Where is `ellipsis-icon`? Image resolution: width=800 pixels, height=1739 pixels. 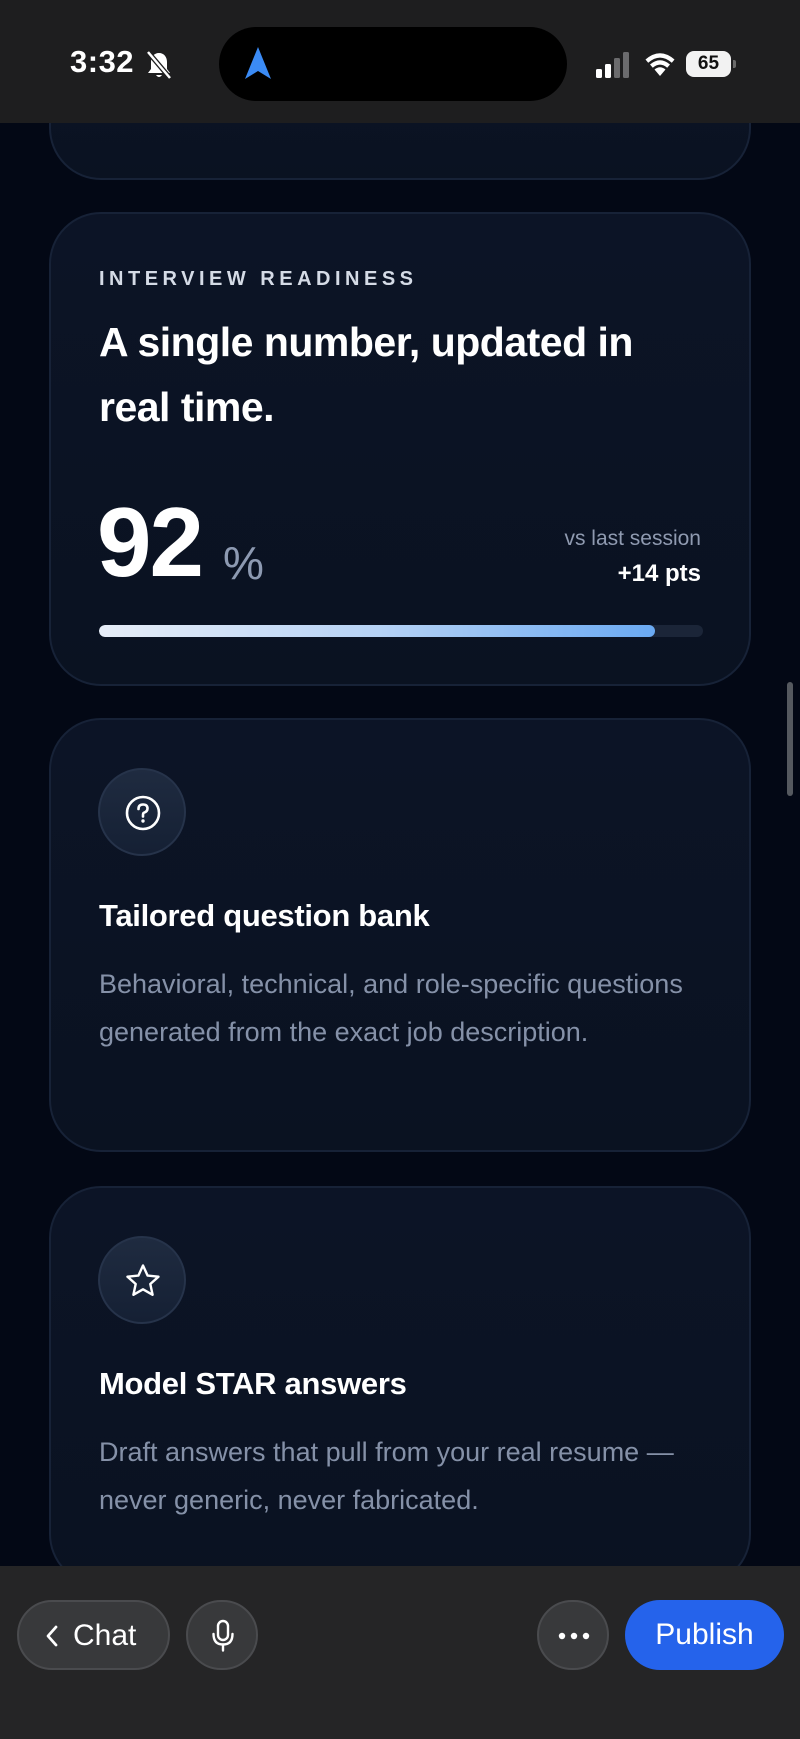 ellipsis-icon is located at coordinates (574, 1636).